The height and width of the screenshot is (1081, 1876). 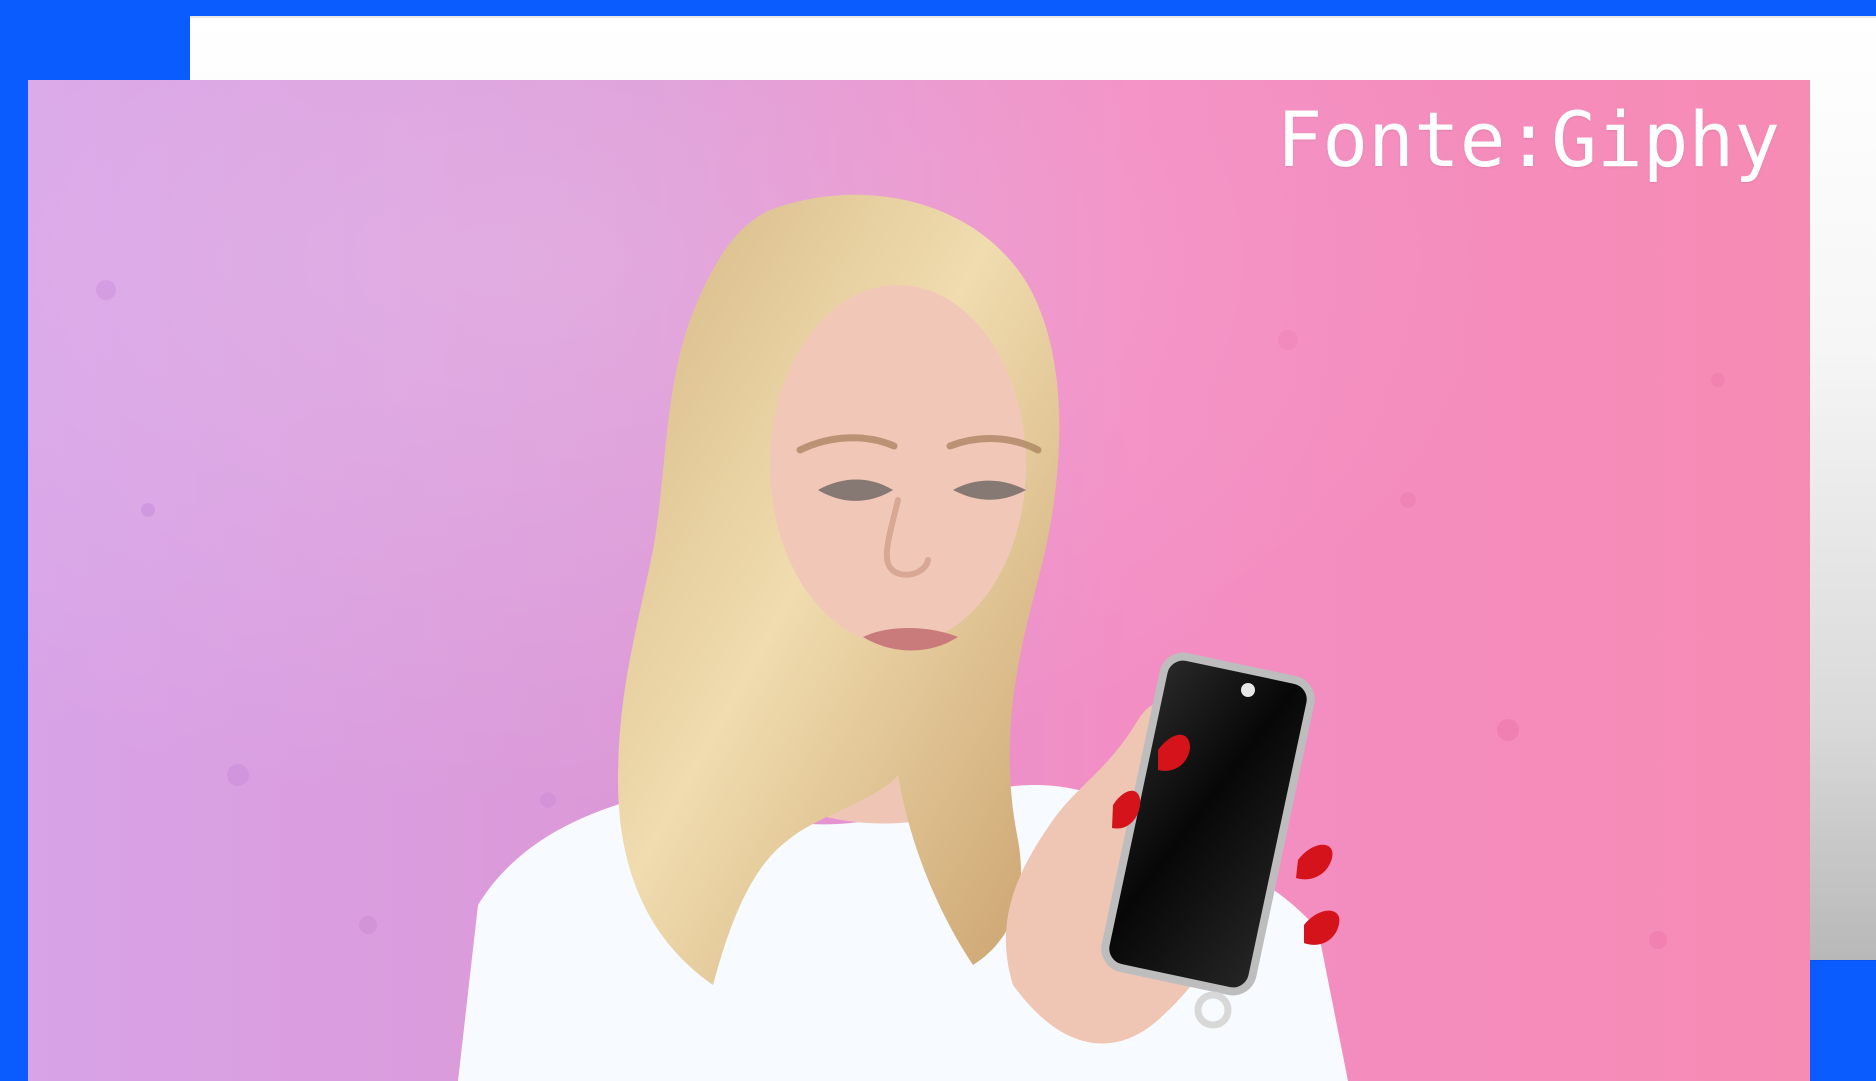 I want to click on phone-camera, so click(x=1248, y=690).